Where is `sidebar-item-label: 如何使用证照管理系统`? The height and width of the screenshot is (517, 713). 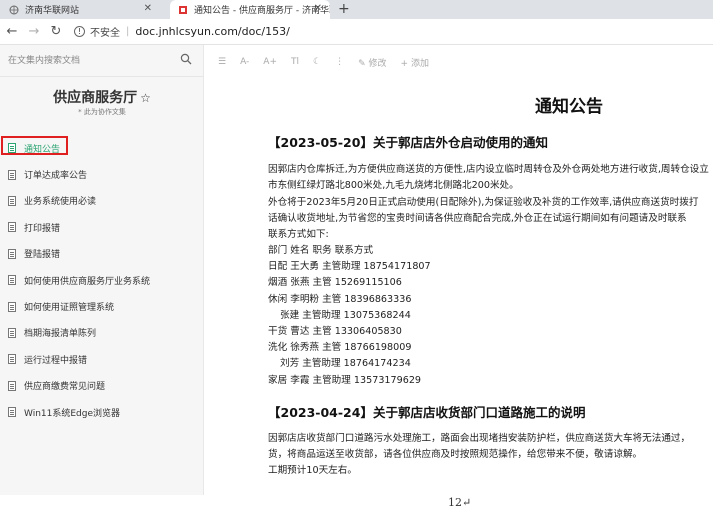 sidebar-item-label: 如何使用证照管理系统 is located at coordinates (69, 308).